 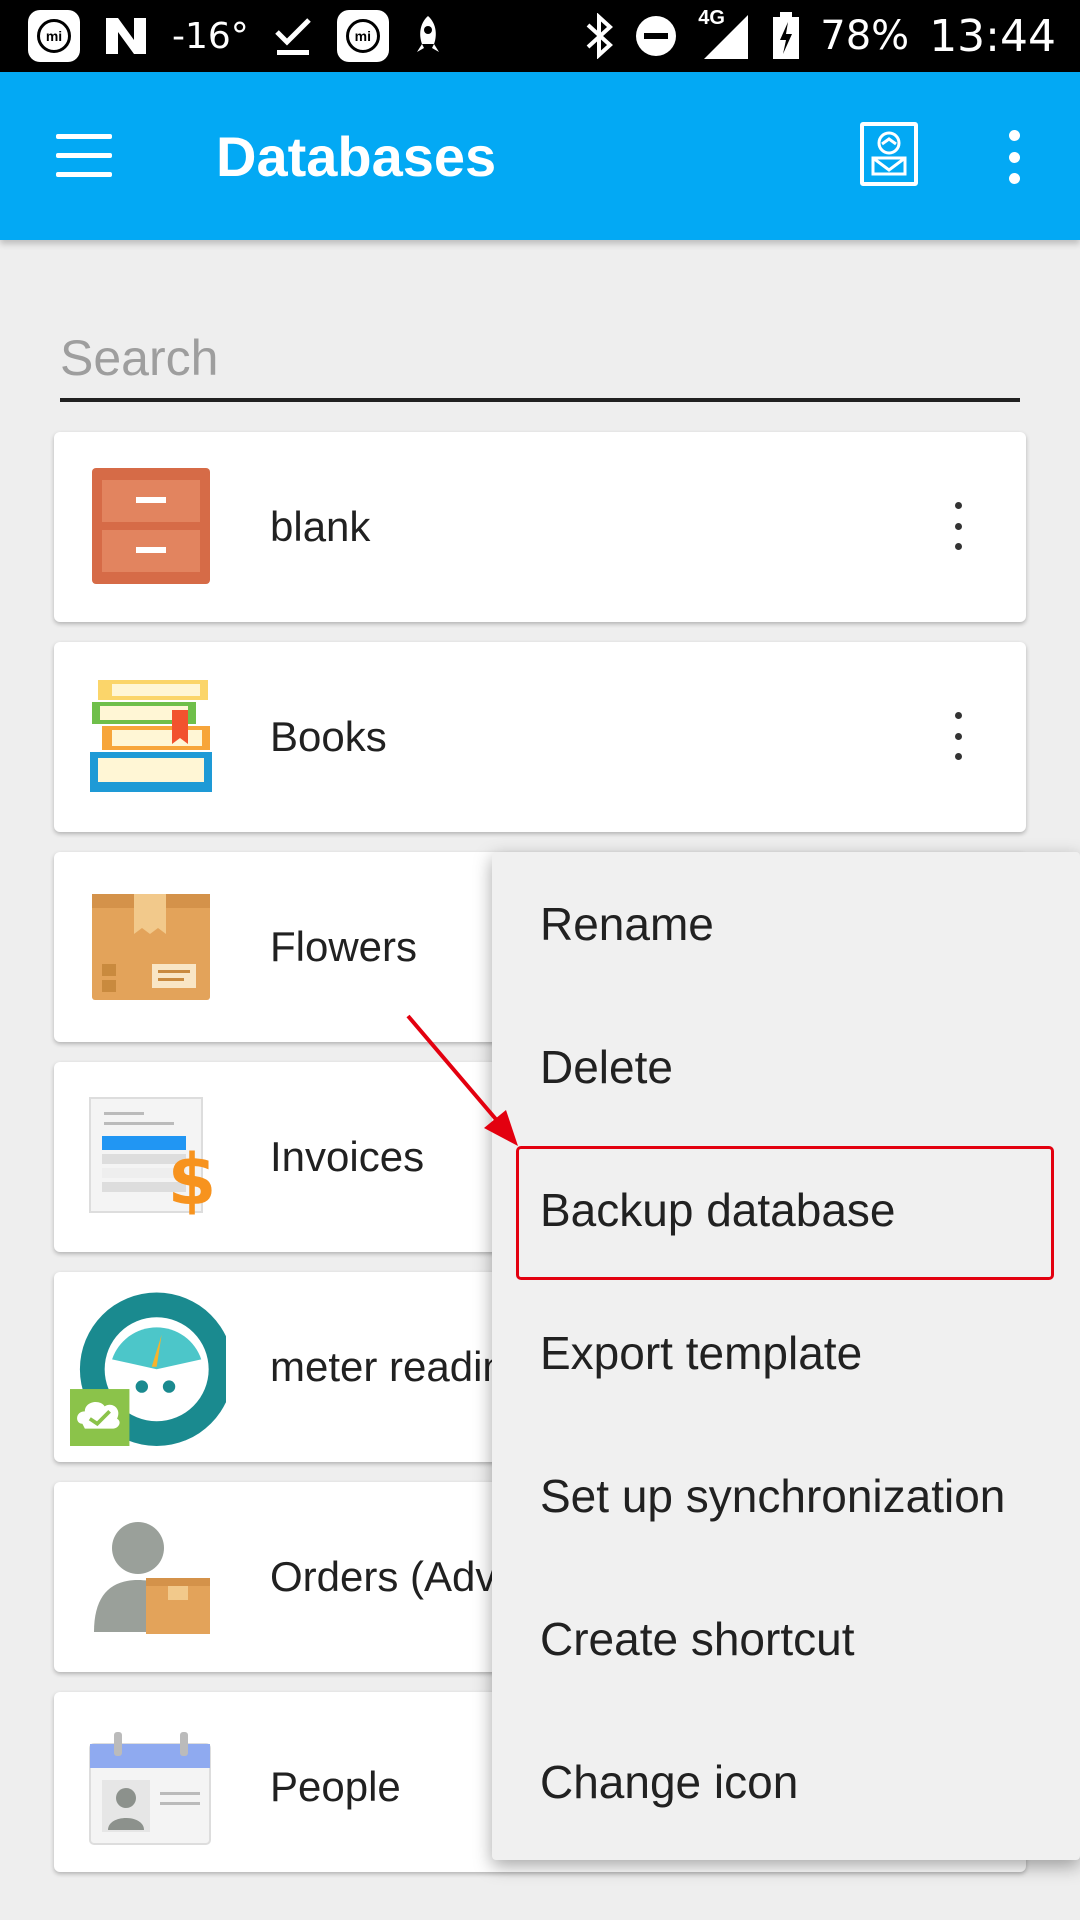 I want to click on database-label: Flowers, so click(x=344, y=946).